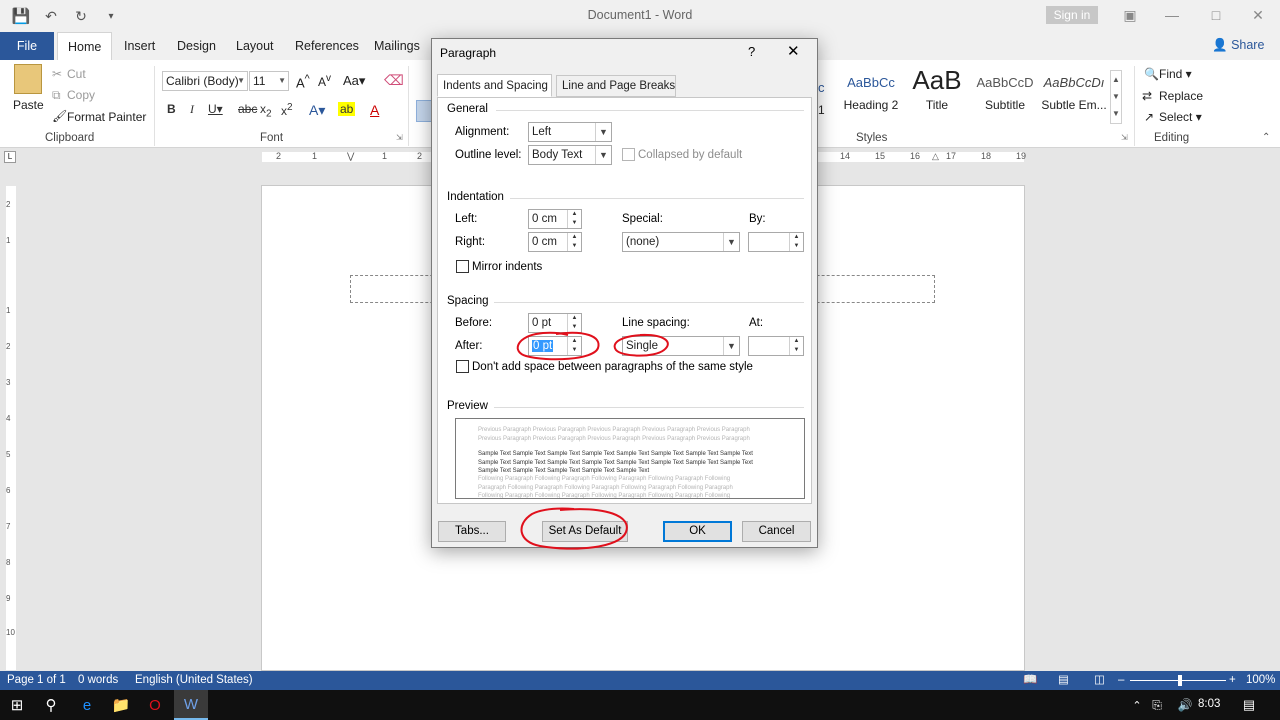 The width and height of the screenshot is (1280, 720). Describe the element at coordinates (1180, 117) in the screenshot. I see `select-button: Select ▾` at that location.